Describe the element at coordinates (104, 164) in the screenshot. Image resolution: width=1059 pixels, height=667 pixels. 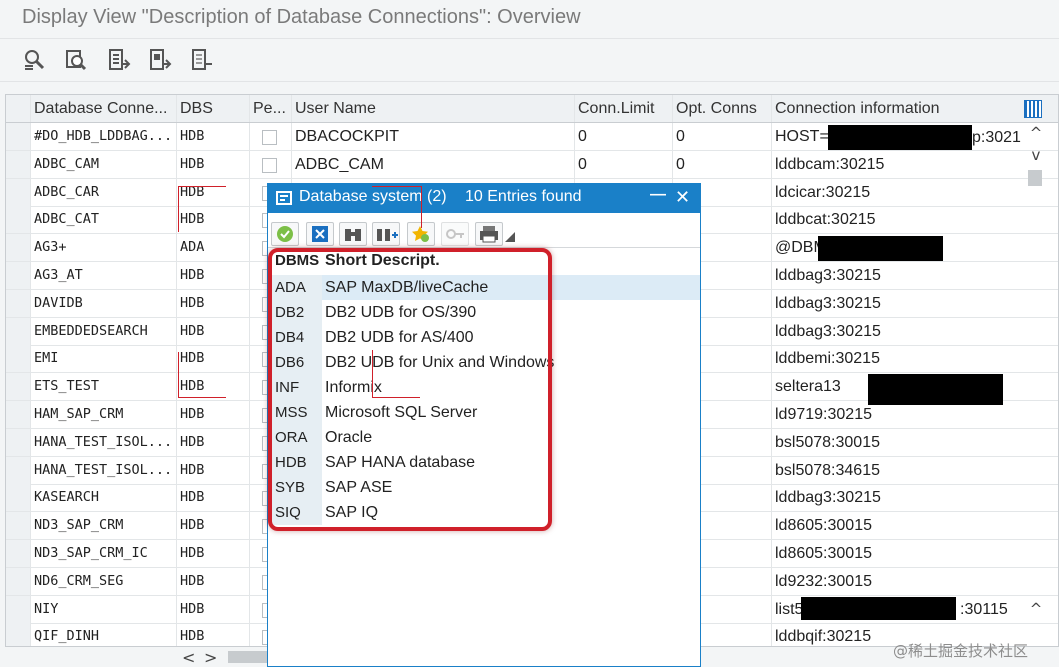
I see `cell-name: ADBC_CAM` at that location.